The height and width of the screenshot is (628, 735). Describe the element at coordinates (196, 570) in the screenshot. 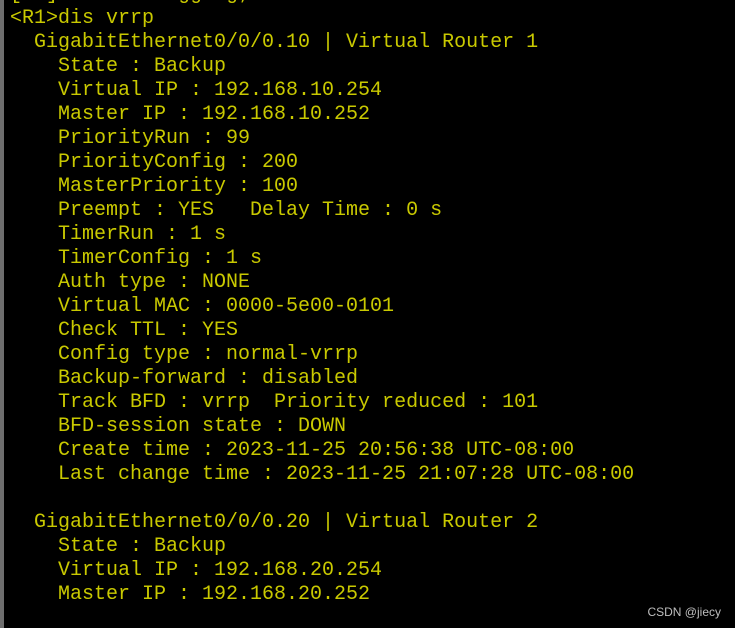

I see `terminal-line: Virtual IP : 192.168.20.254` at that location.